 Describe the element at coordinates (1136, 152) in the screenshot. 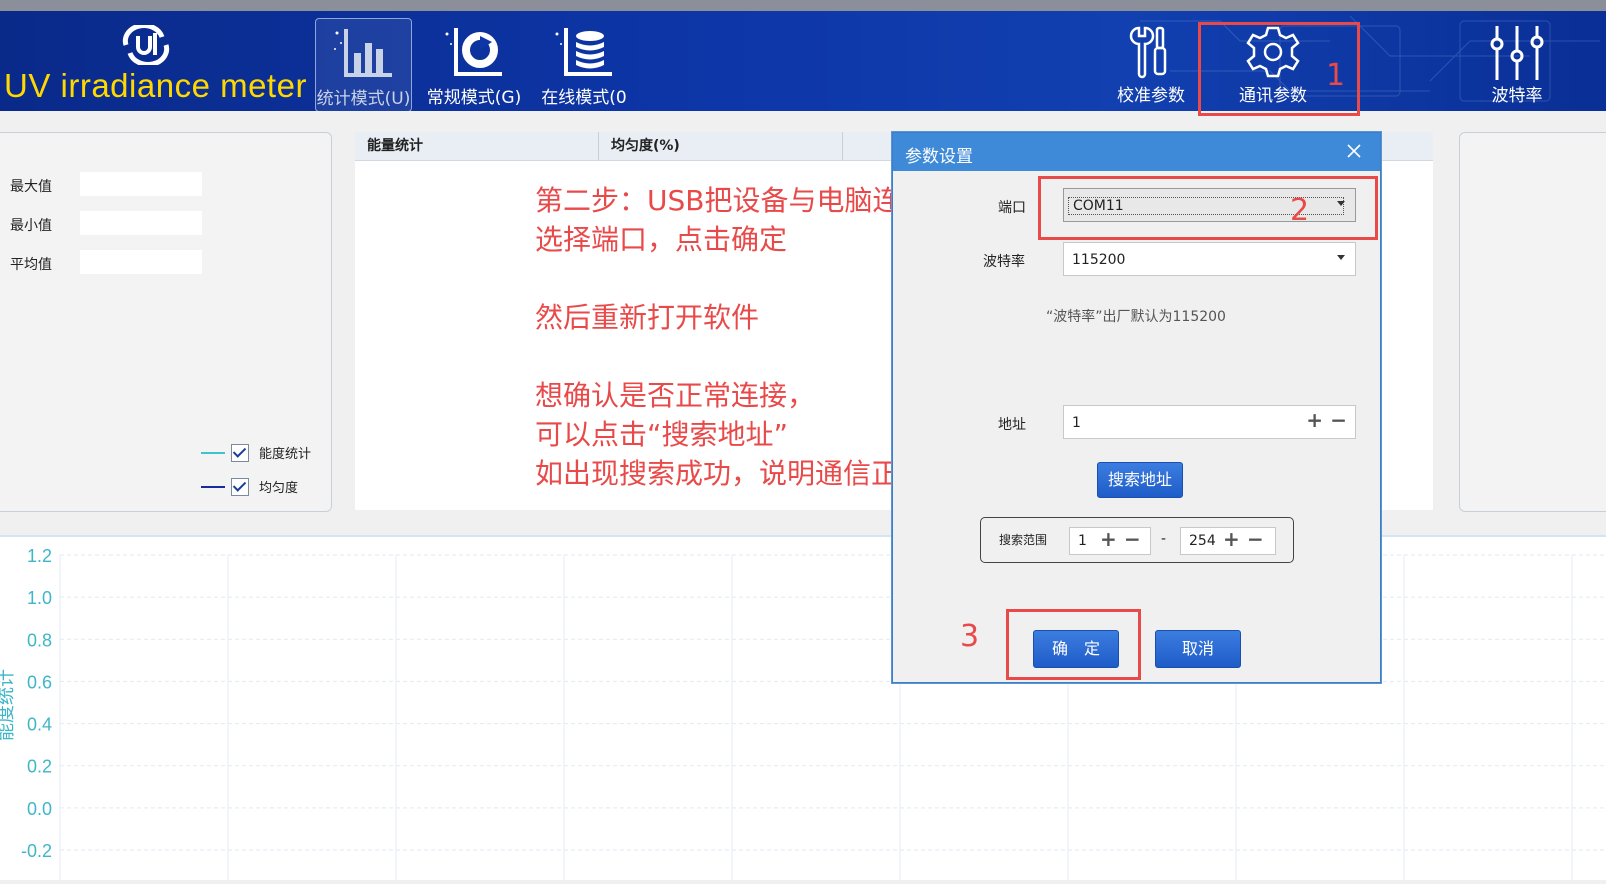

I see `dialog-titlebar: 参数设置` at that location.